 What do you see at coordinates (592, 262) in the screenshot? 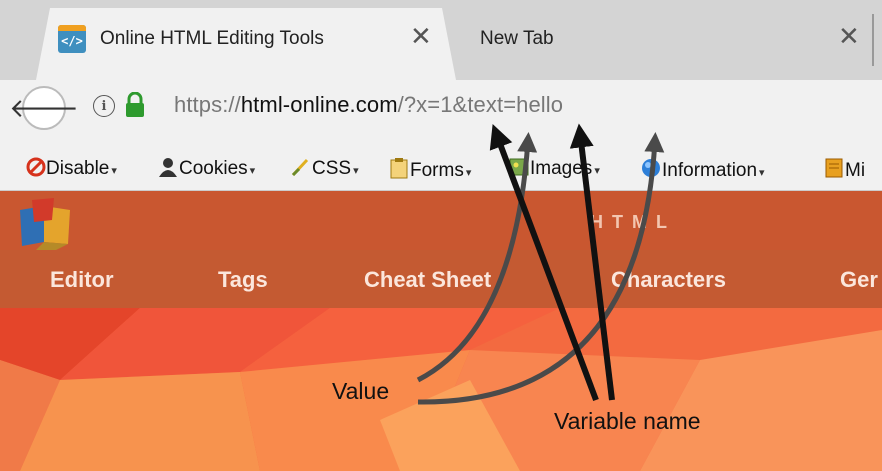
I see `variable-arrow-to-text` at bounding box center [592, 262].